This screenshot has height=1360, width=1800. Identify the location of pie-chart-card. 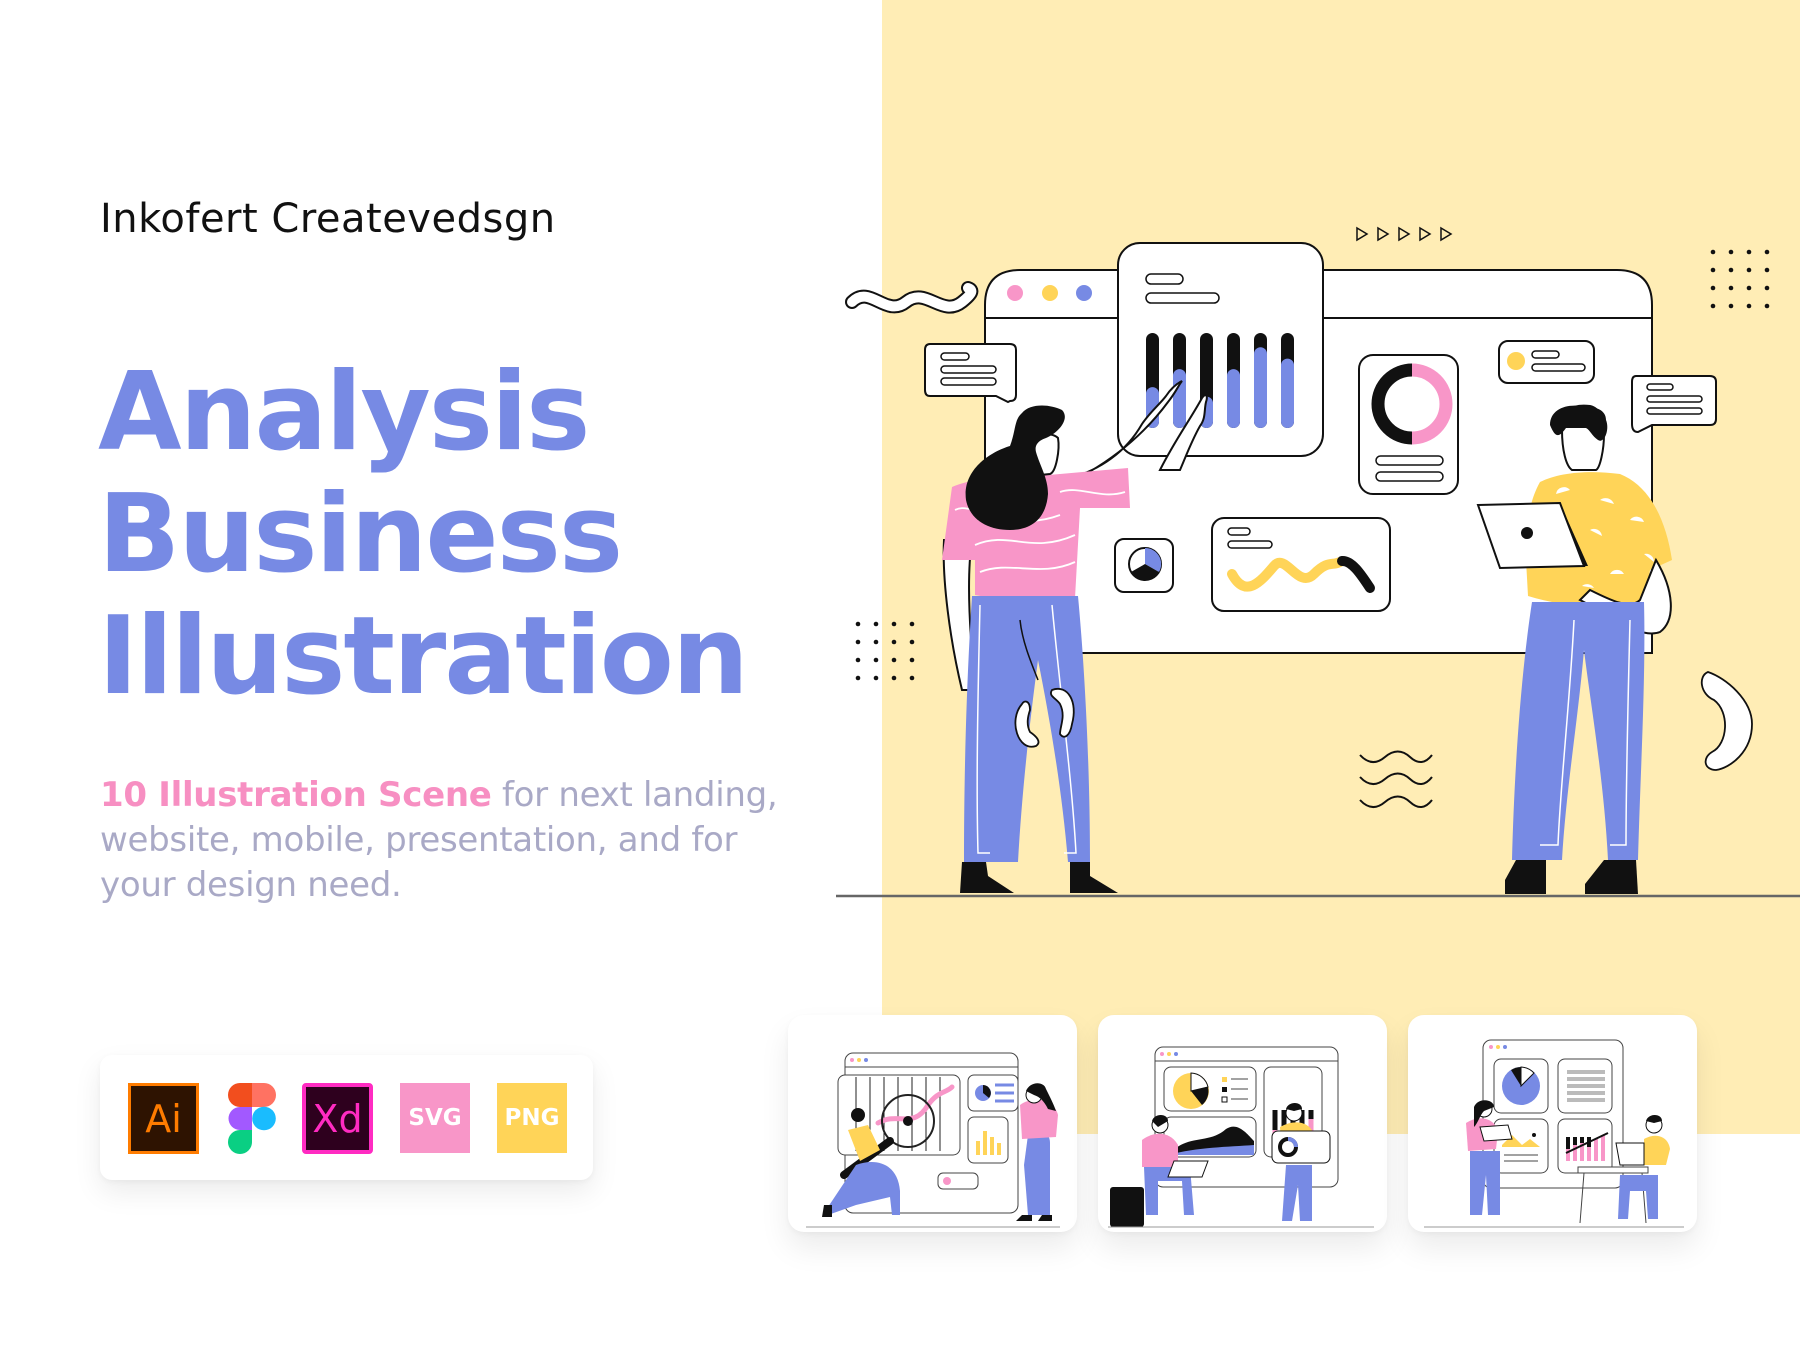
(1144, 565).